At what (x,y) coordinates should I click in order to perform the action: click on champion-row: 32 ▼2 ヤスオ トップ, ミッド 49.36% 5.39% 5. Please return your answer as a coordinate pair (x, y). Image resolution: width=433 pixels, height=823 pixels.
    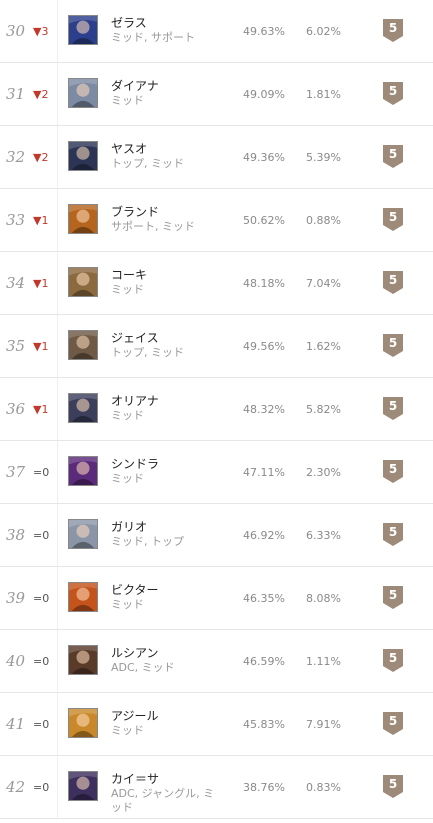
    Looking at the image, I should click on (216, 157).